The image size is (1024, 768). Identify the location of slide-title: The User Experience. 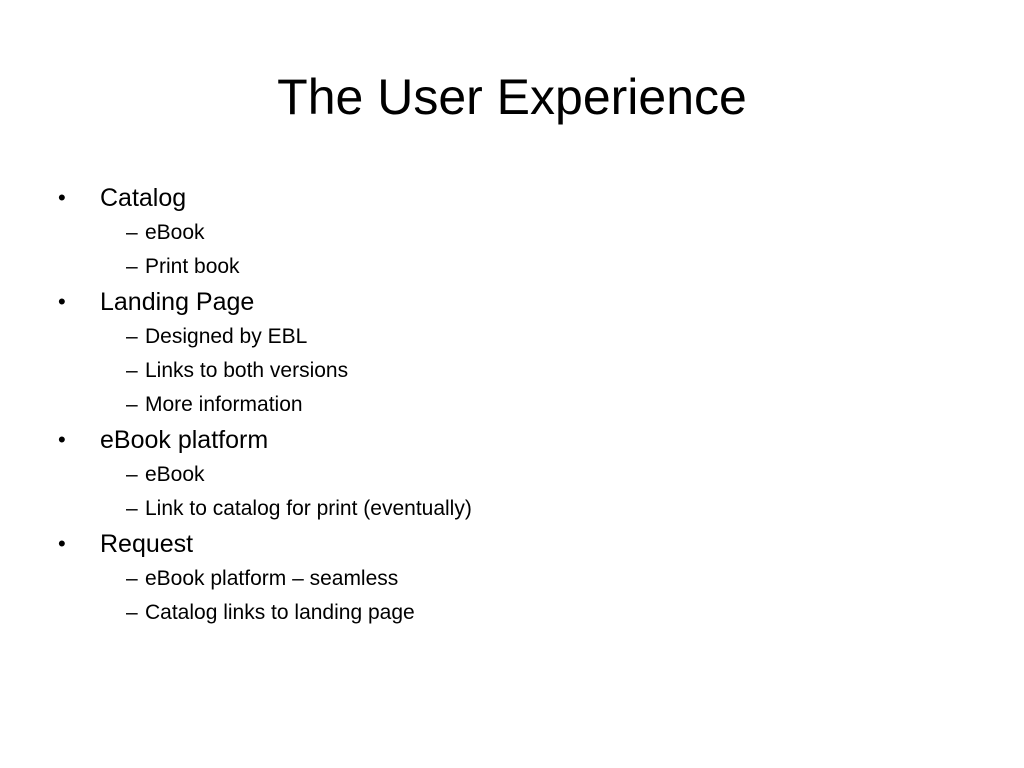
(512, 97).